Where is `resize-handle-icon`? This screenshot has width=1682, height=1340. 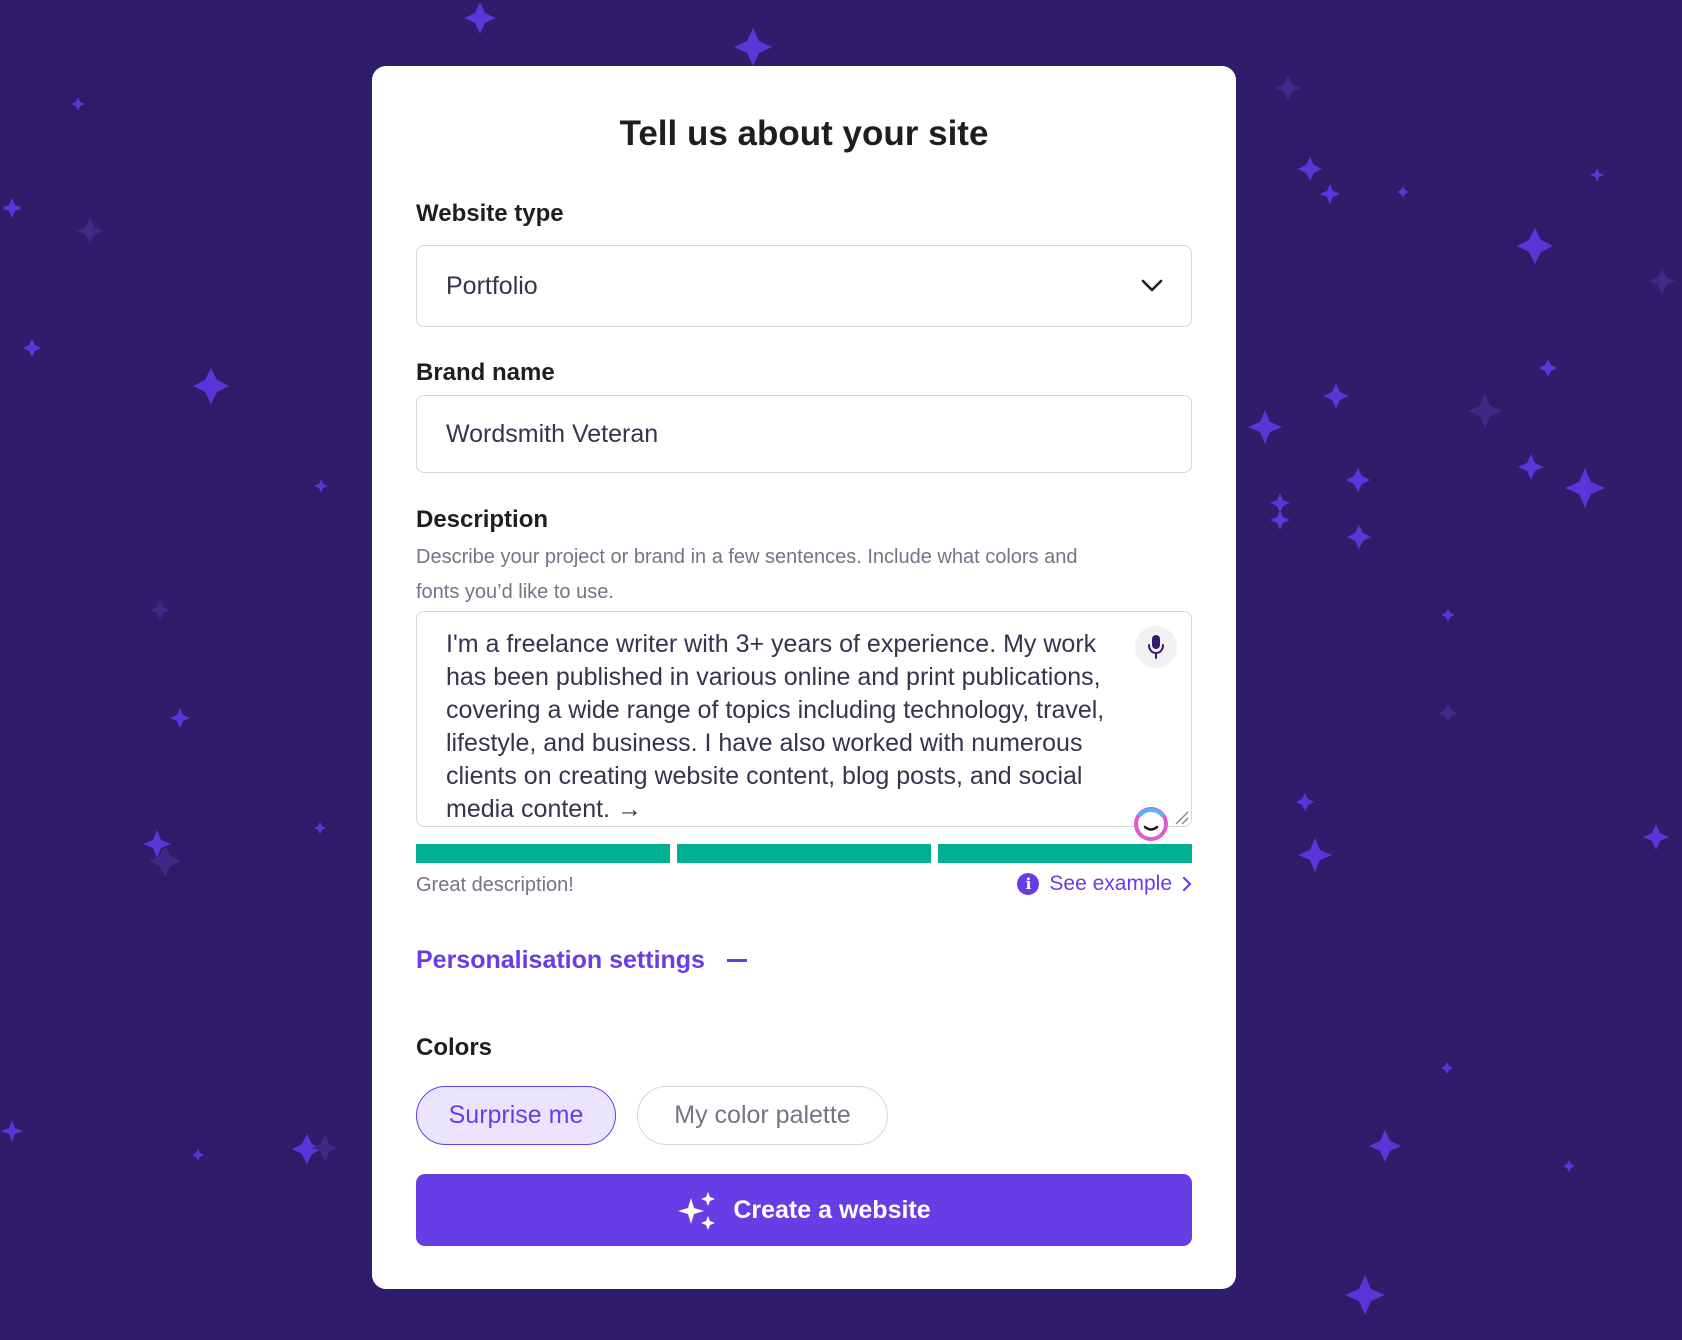
resize-handle-icon is located at coordinates (1181, 817).